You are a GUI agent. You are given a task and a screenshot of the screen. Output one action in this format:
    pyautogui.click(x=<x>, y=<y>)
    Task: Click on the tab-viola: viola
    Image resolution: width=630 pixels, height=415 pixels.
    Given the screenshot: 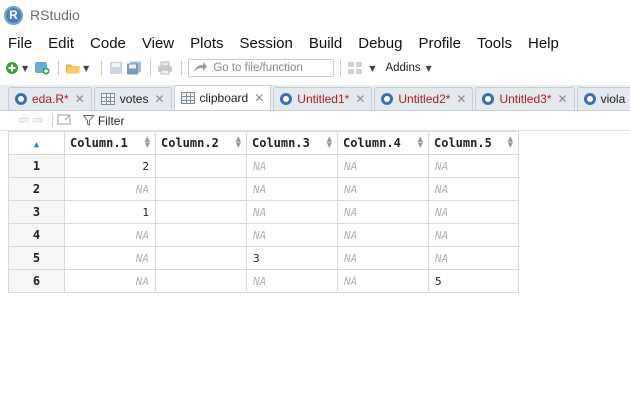 What is the action you would take?
    pyautogui.click(x=603, y=98)
    